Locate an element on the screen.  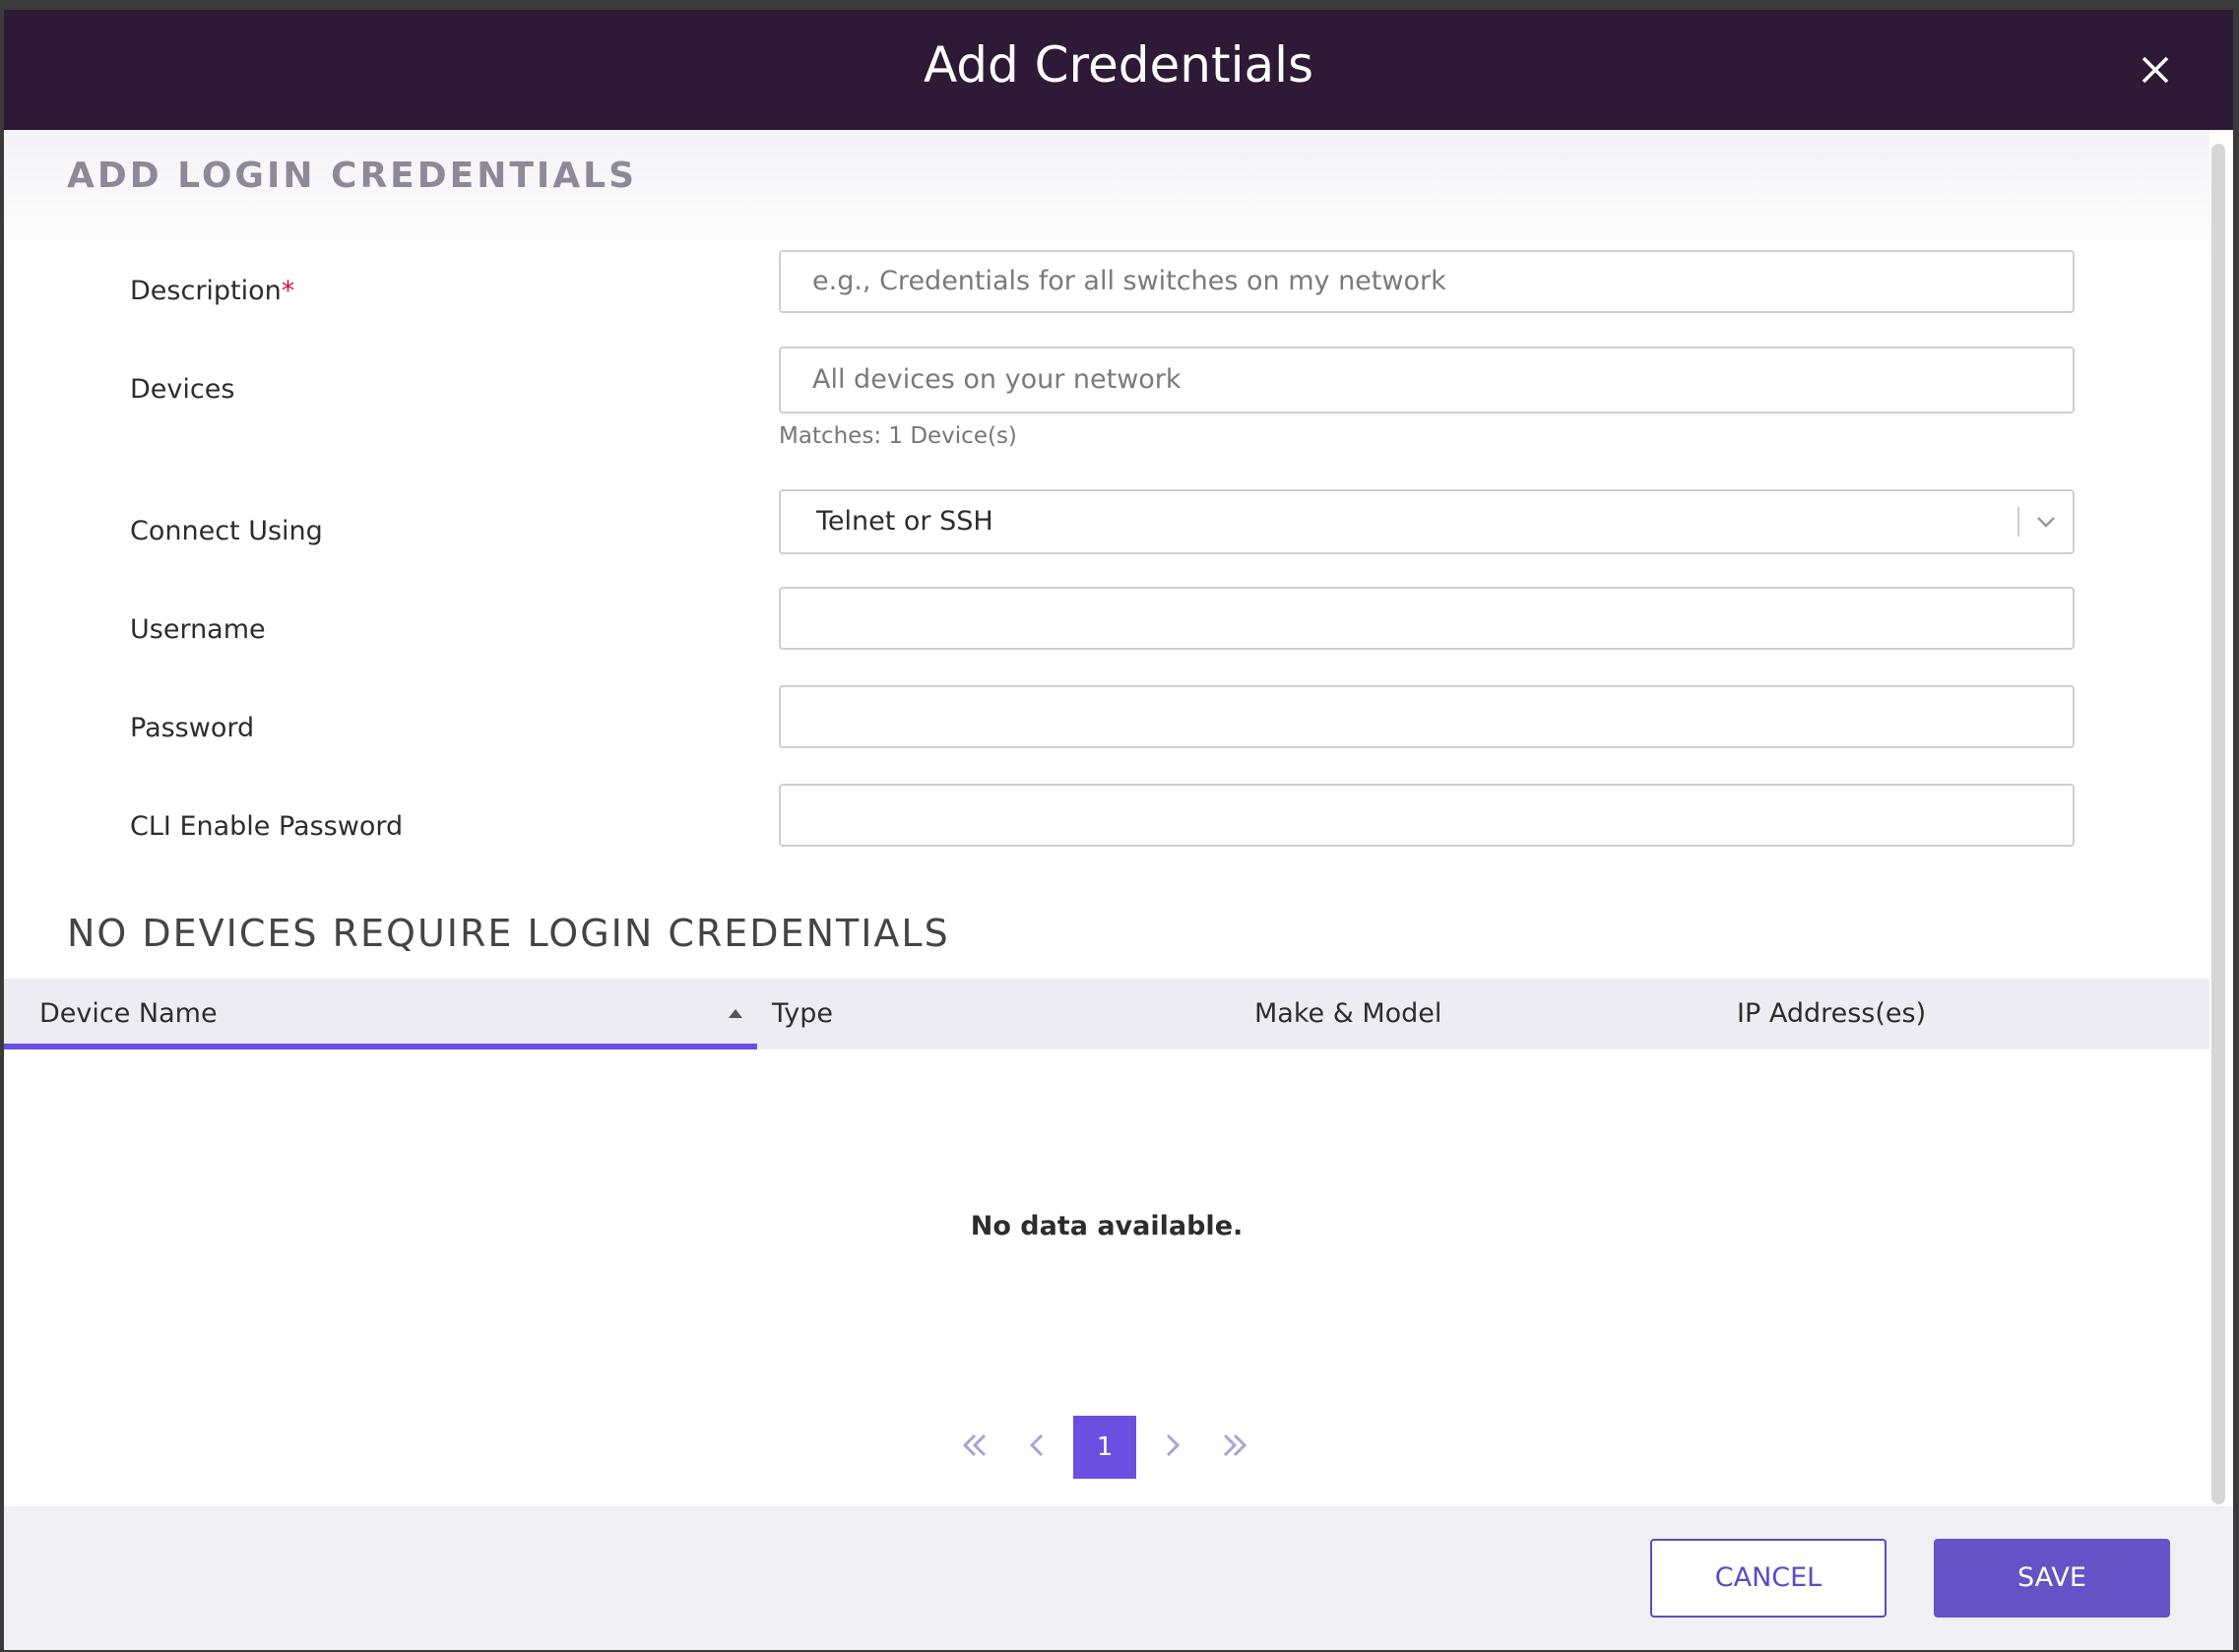
section-band is located at coordinates (1106, 199).